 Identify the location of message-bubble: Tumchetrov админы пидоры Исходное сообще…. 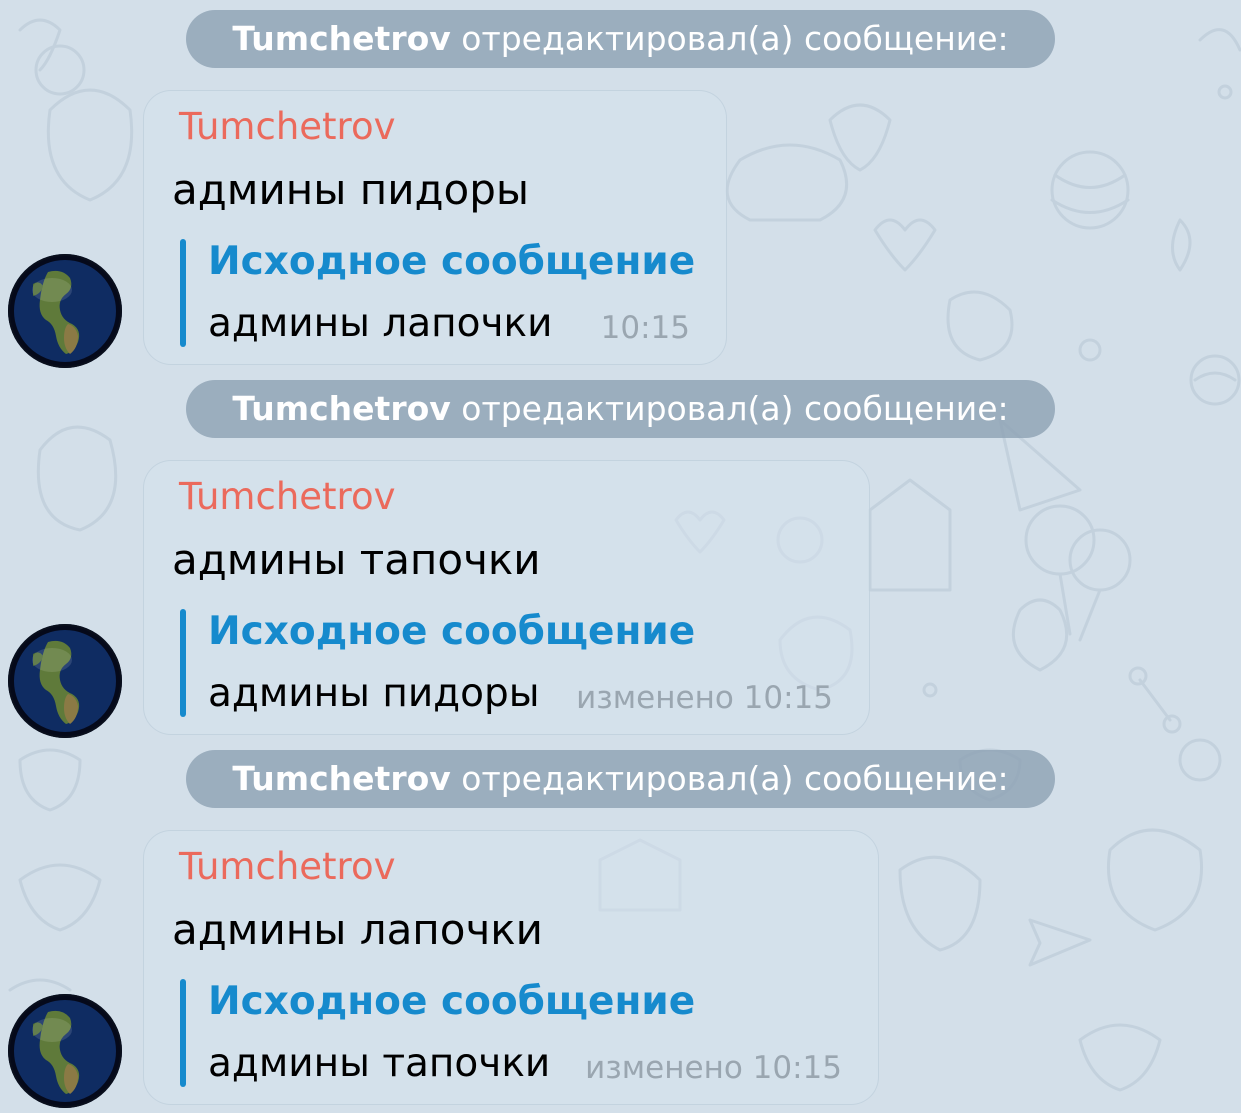
(435, 227).